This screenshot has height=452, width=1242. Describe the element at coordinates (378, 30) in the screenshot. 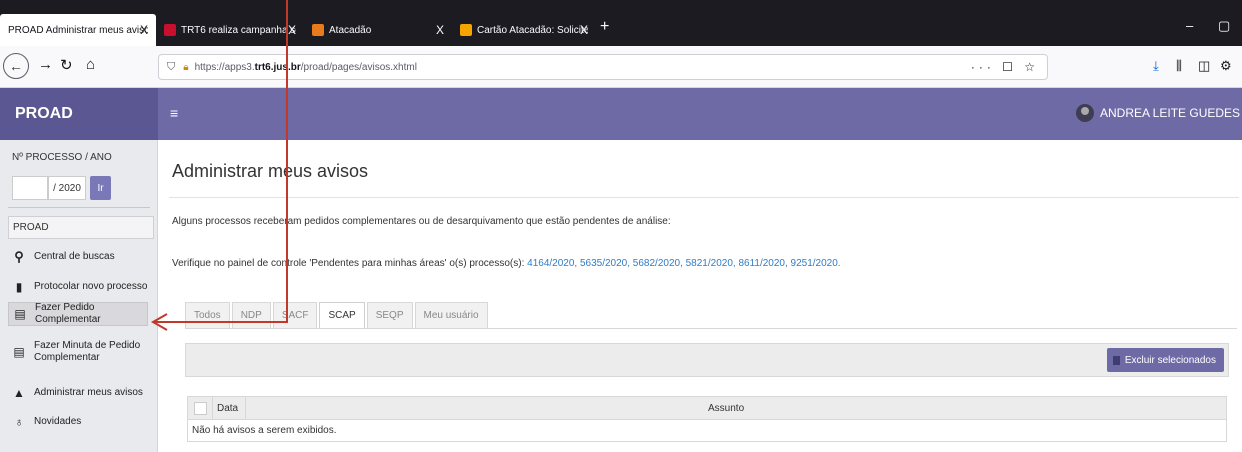

I see `browser-tab-atacadao: Atacadão X` at that location.